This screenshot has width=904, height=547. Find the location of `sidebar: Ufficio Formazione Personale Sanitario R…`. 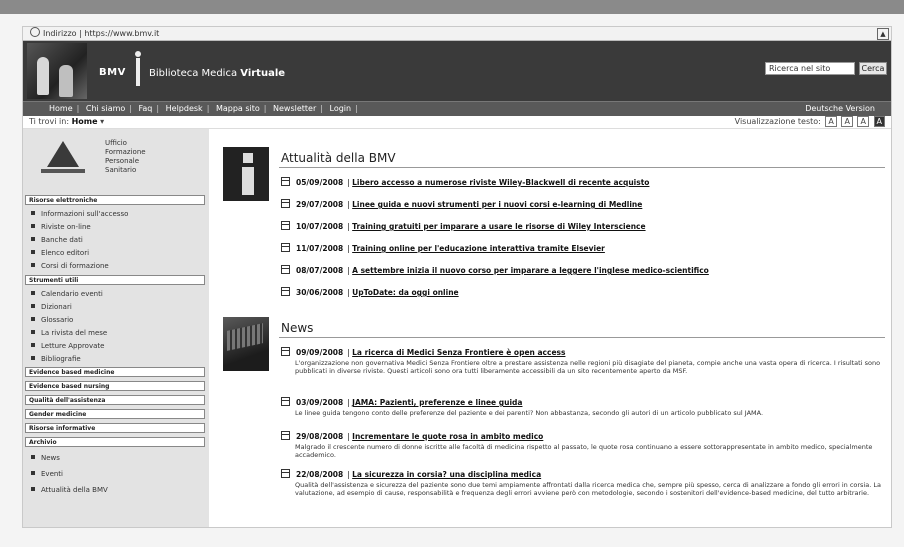

sidebar: Ufficio Formazione Personale Sanitario R… is located at coordinates (116, 328).